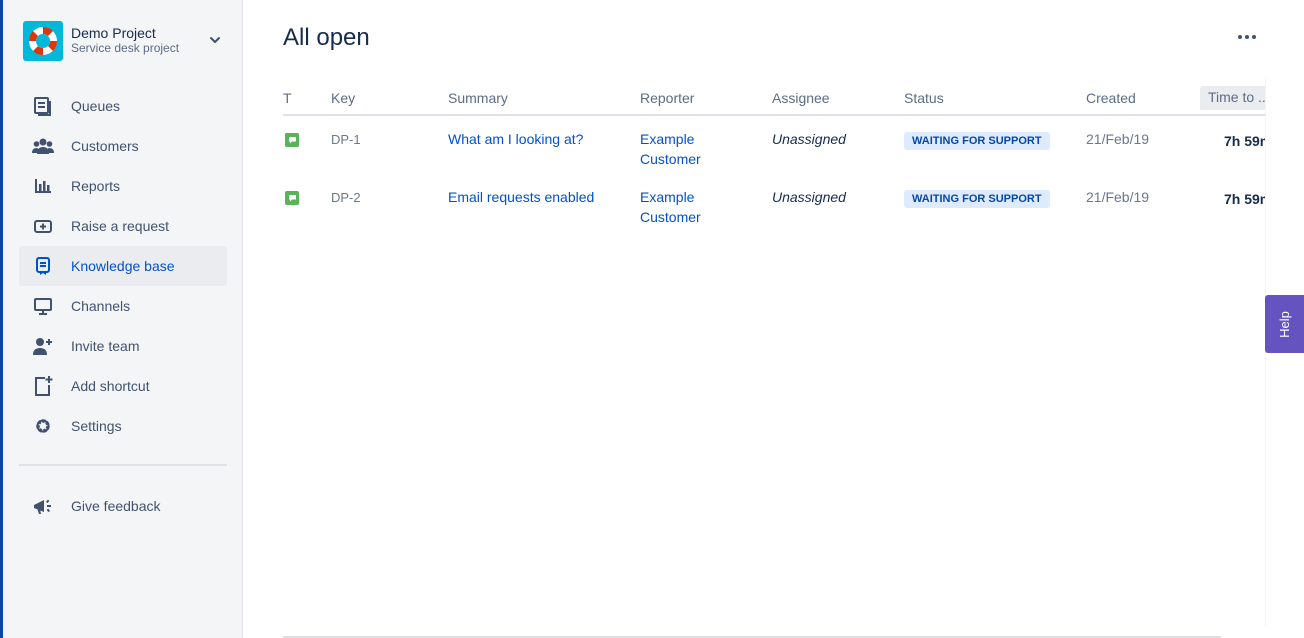  I want to click on sidebar-item-raise-request: Raise a request, so click(123, 226).